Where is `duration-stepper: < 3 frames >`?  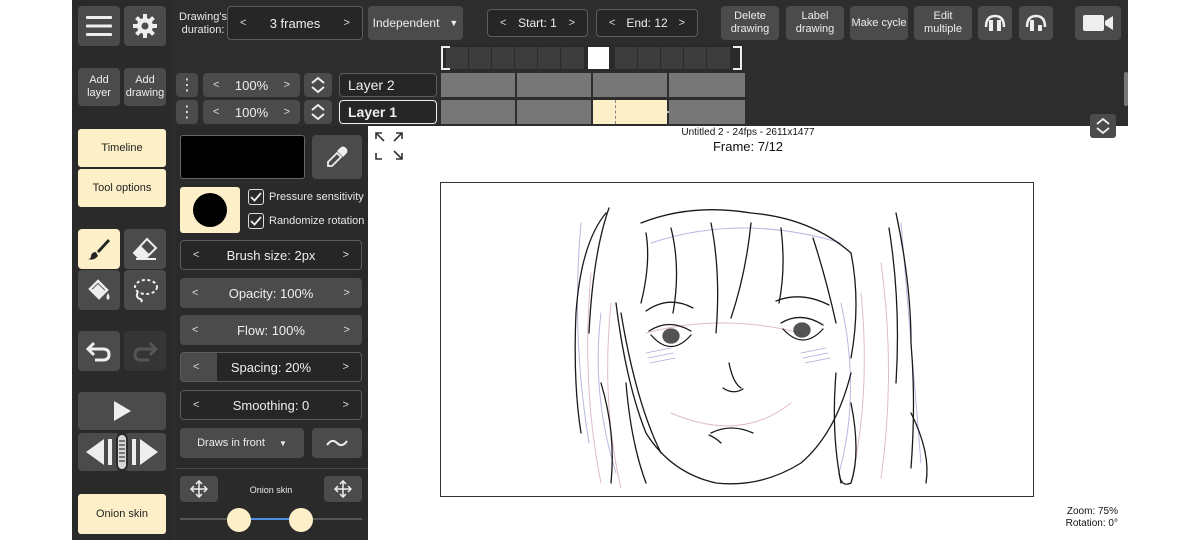 duration-stepper: < 3 frames > is located at coordinates (295, 23).